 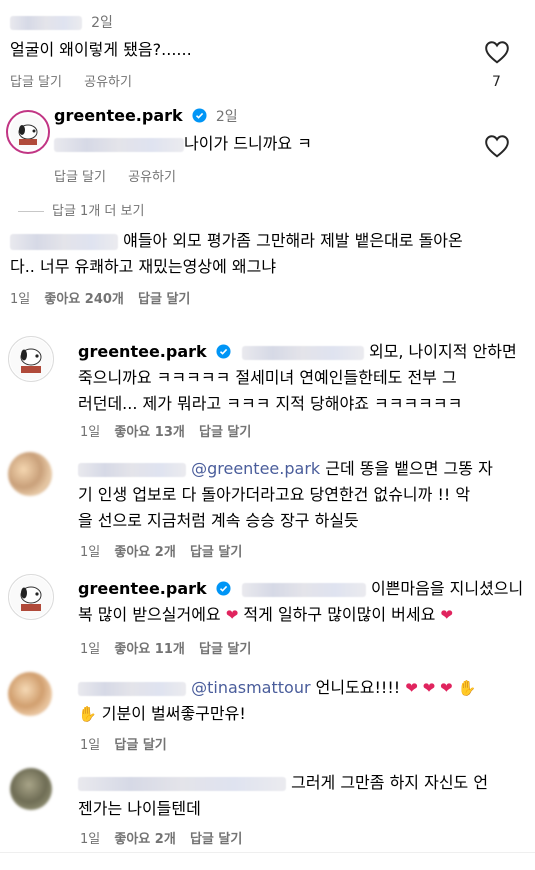 What do you see at coordinates (139, 808) in the screenshot?
I see `comment-text-line: 젠가는 나이들텐데` at bounding box center [139, 808].